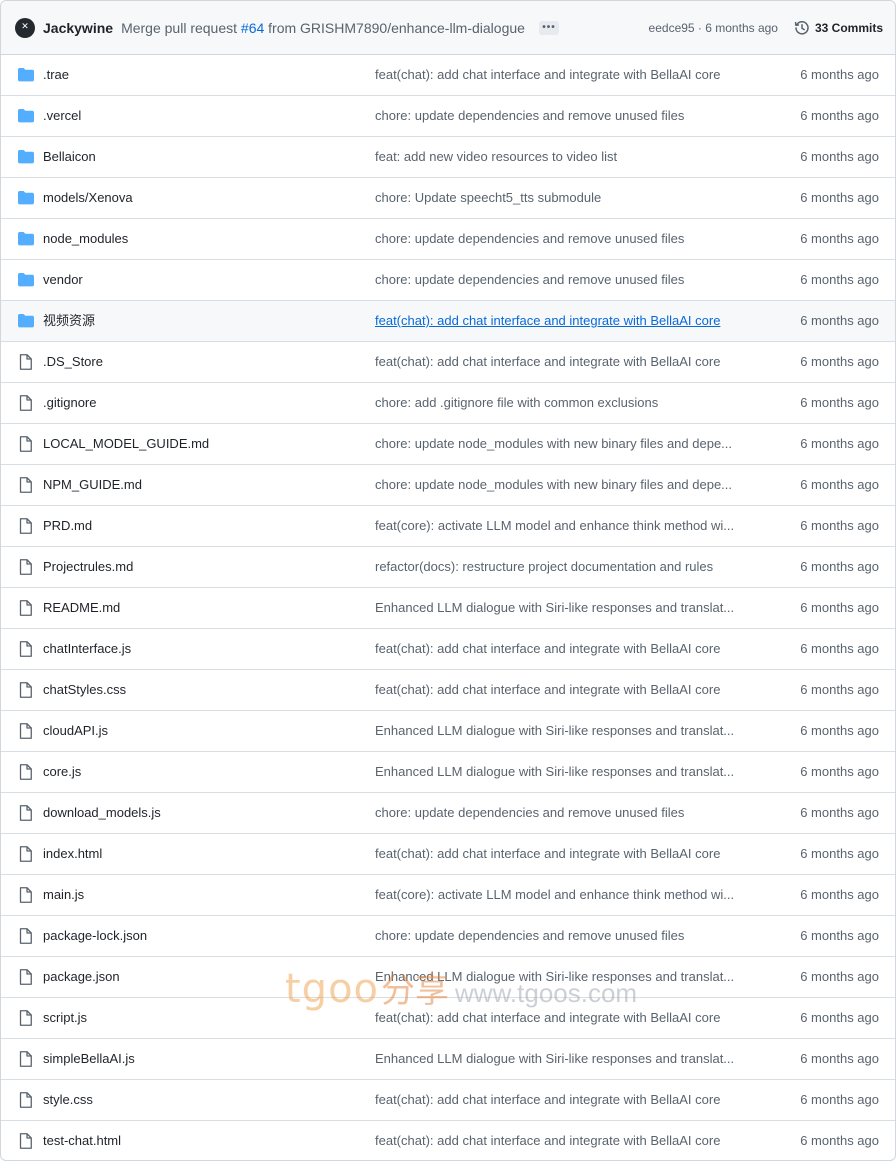 Image resolution: width=896 pixels, height=1161 pixels. I want to click on file-name-link: NPM_GUIDE.md, so click(92, 485).